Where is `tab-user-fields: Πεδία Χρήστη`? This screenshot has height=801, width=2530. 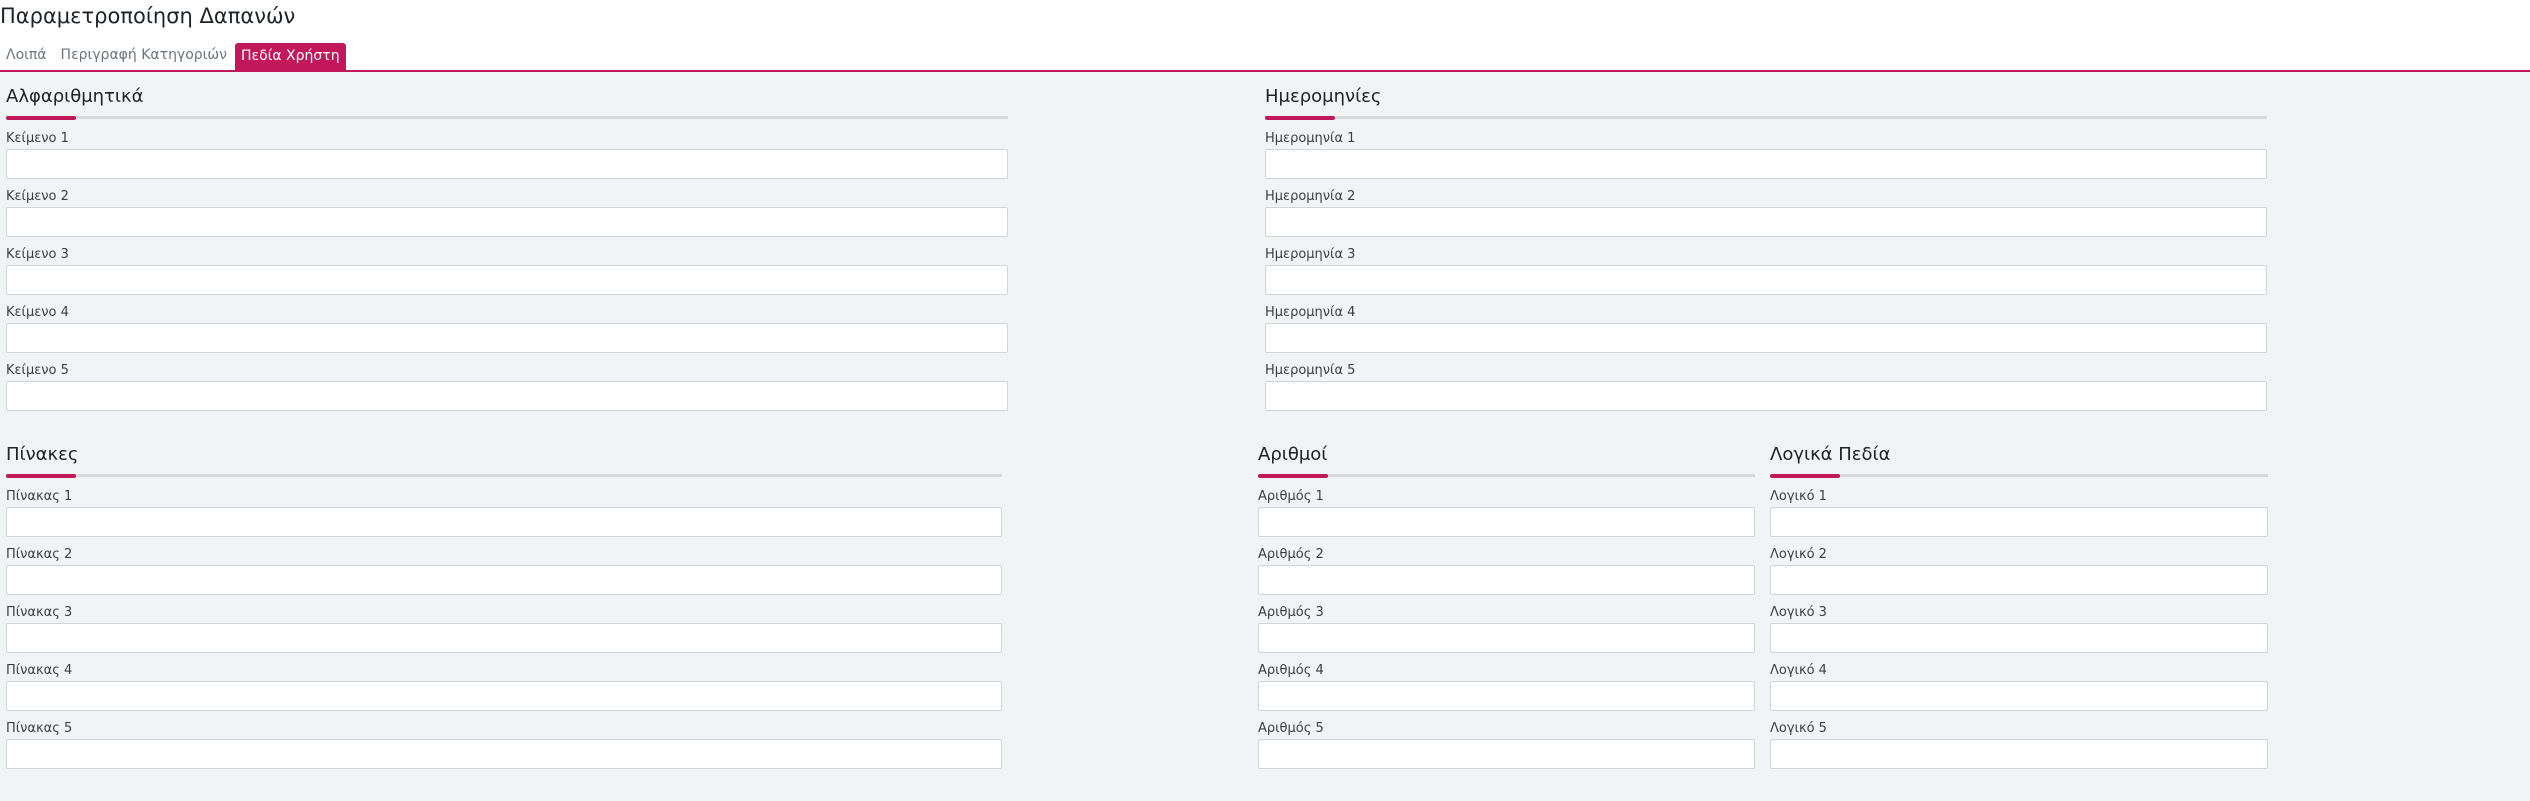 tab-user-fields: Πεδία Χρήστη is located at coordinates (290, 56).